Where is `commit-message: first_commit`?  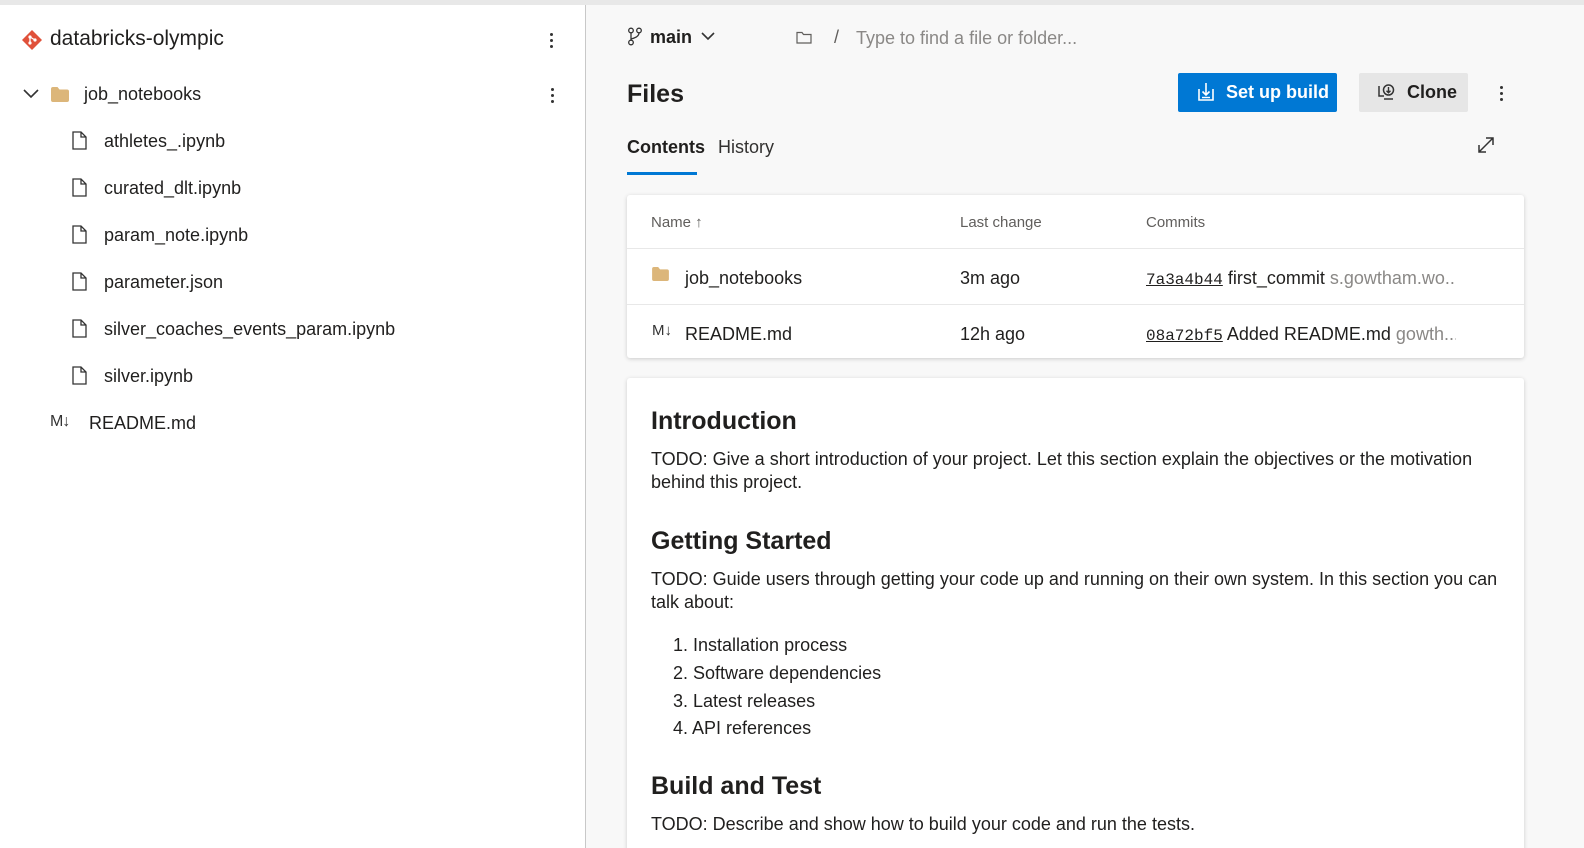 commit-message: first_commit is located at coordinates (1276, 278).